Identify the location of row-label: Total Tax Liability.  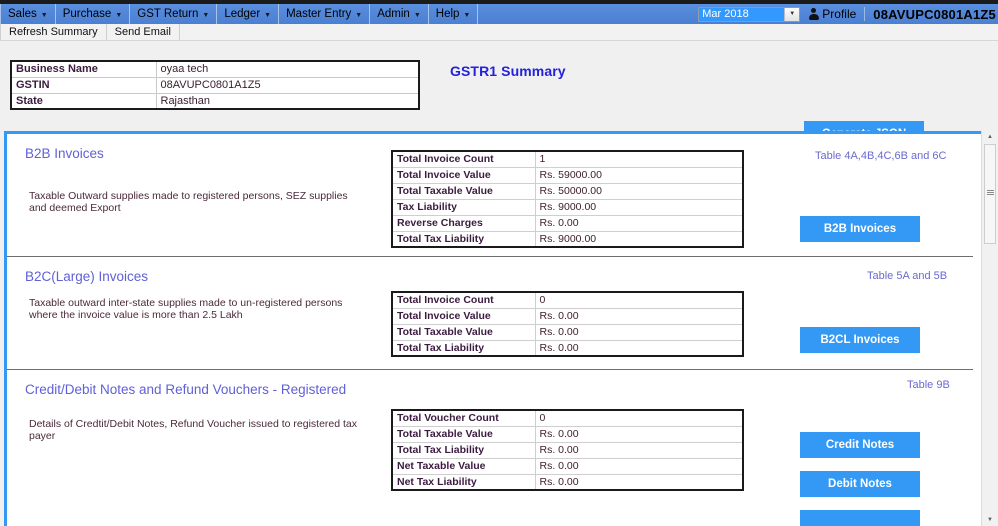
(463, 450).